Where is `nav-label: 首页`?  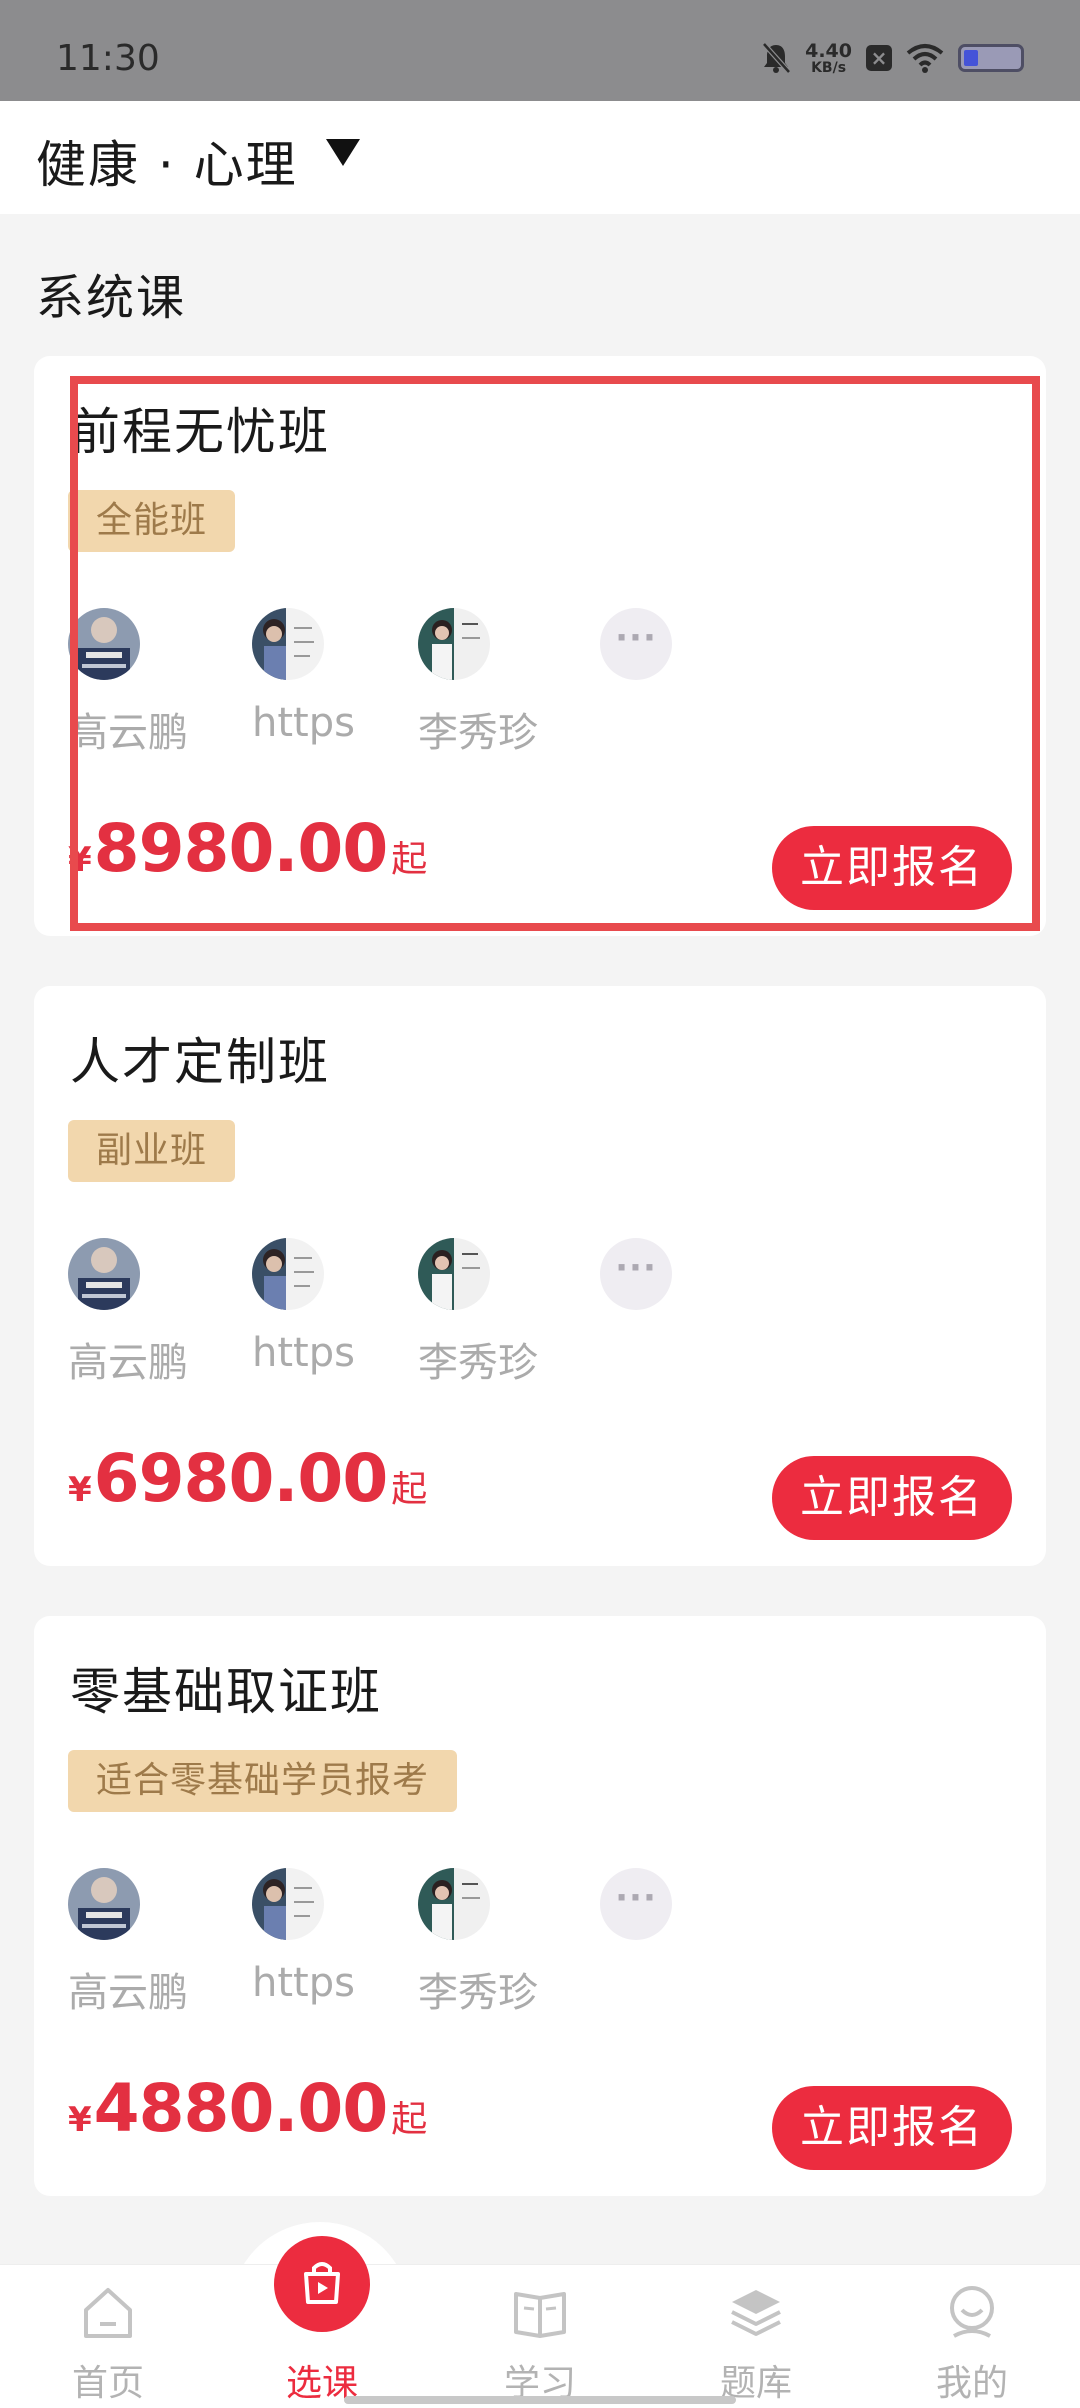 nav-label: 首页 is located at coordinates (107, 2383).